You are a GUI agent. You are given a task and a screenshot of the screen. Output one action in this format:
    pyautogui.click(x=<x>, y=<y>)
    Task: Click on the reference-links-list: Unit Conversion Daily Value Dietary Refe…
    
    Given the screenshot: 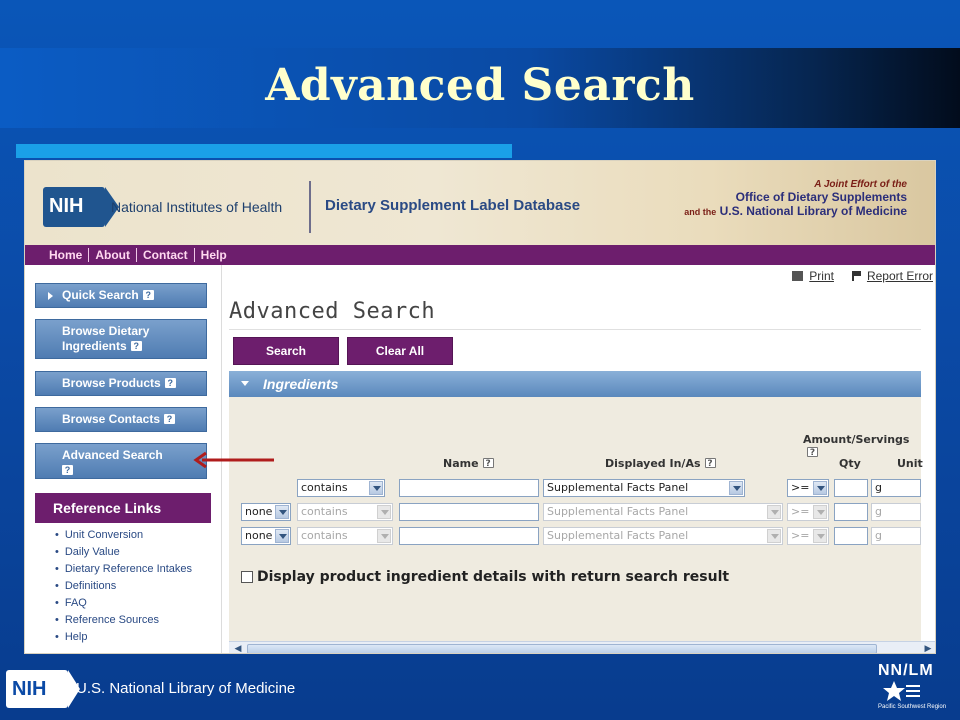 What is the action you would take?
    pyautogui.click(x=123, y=586)
    